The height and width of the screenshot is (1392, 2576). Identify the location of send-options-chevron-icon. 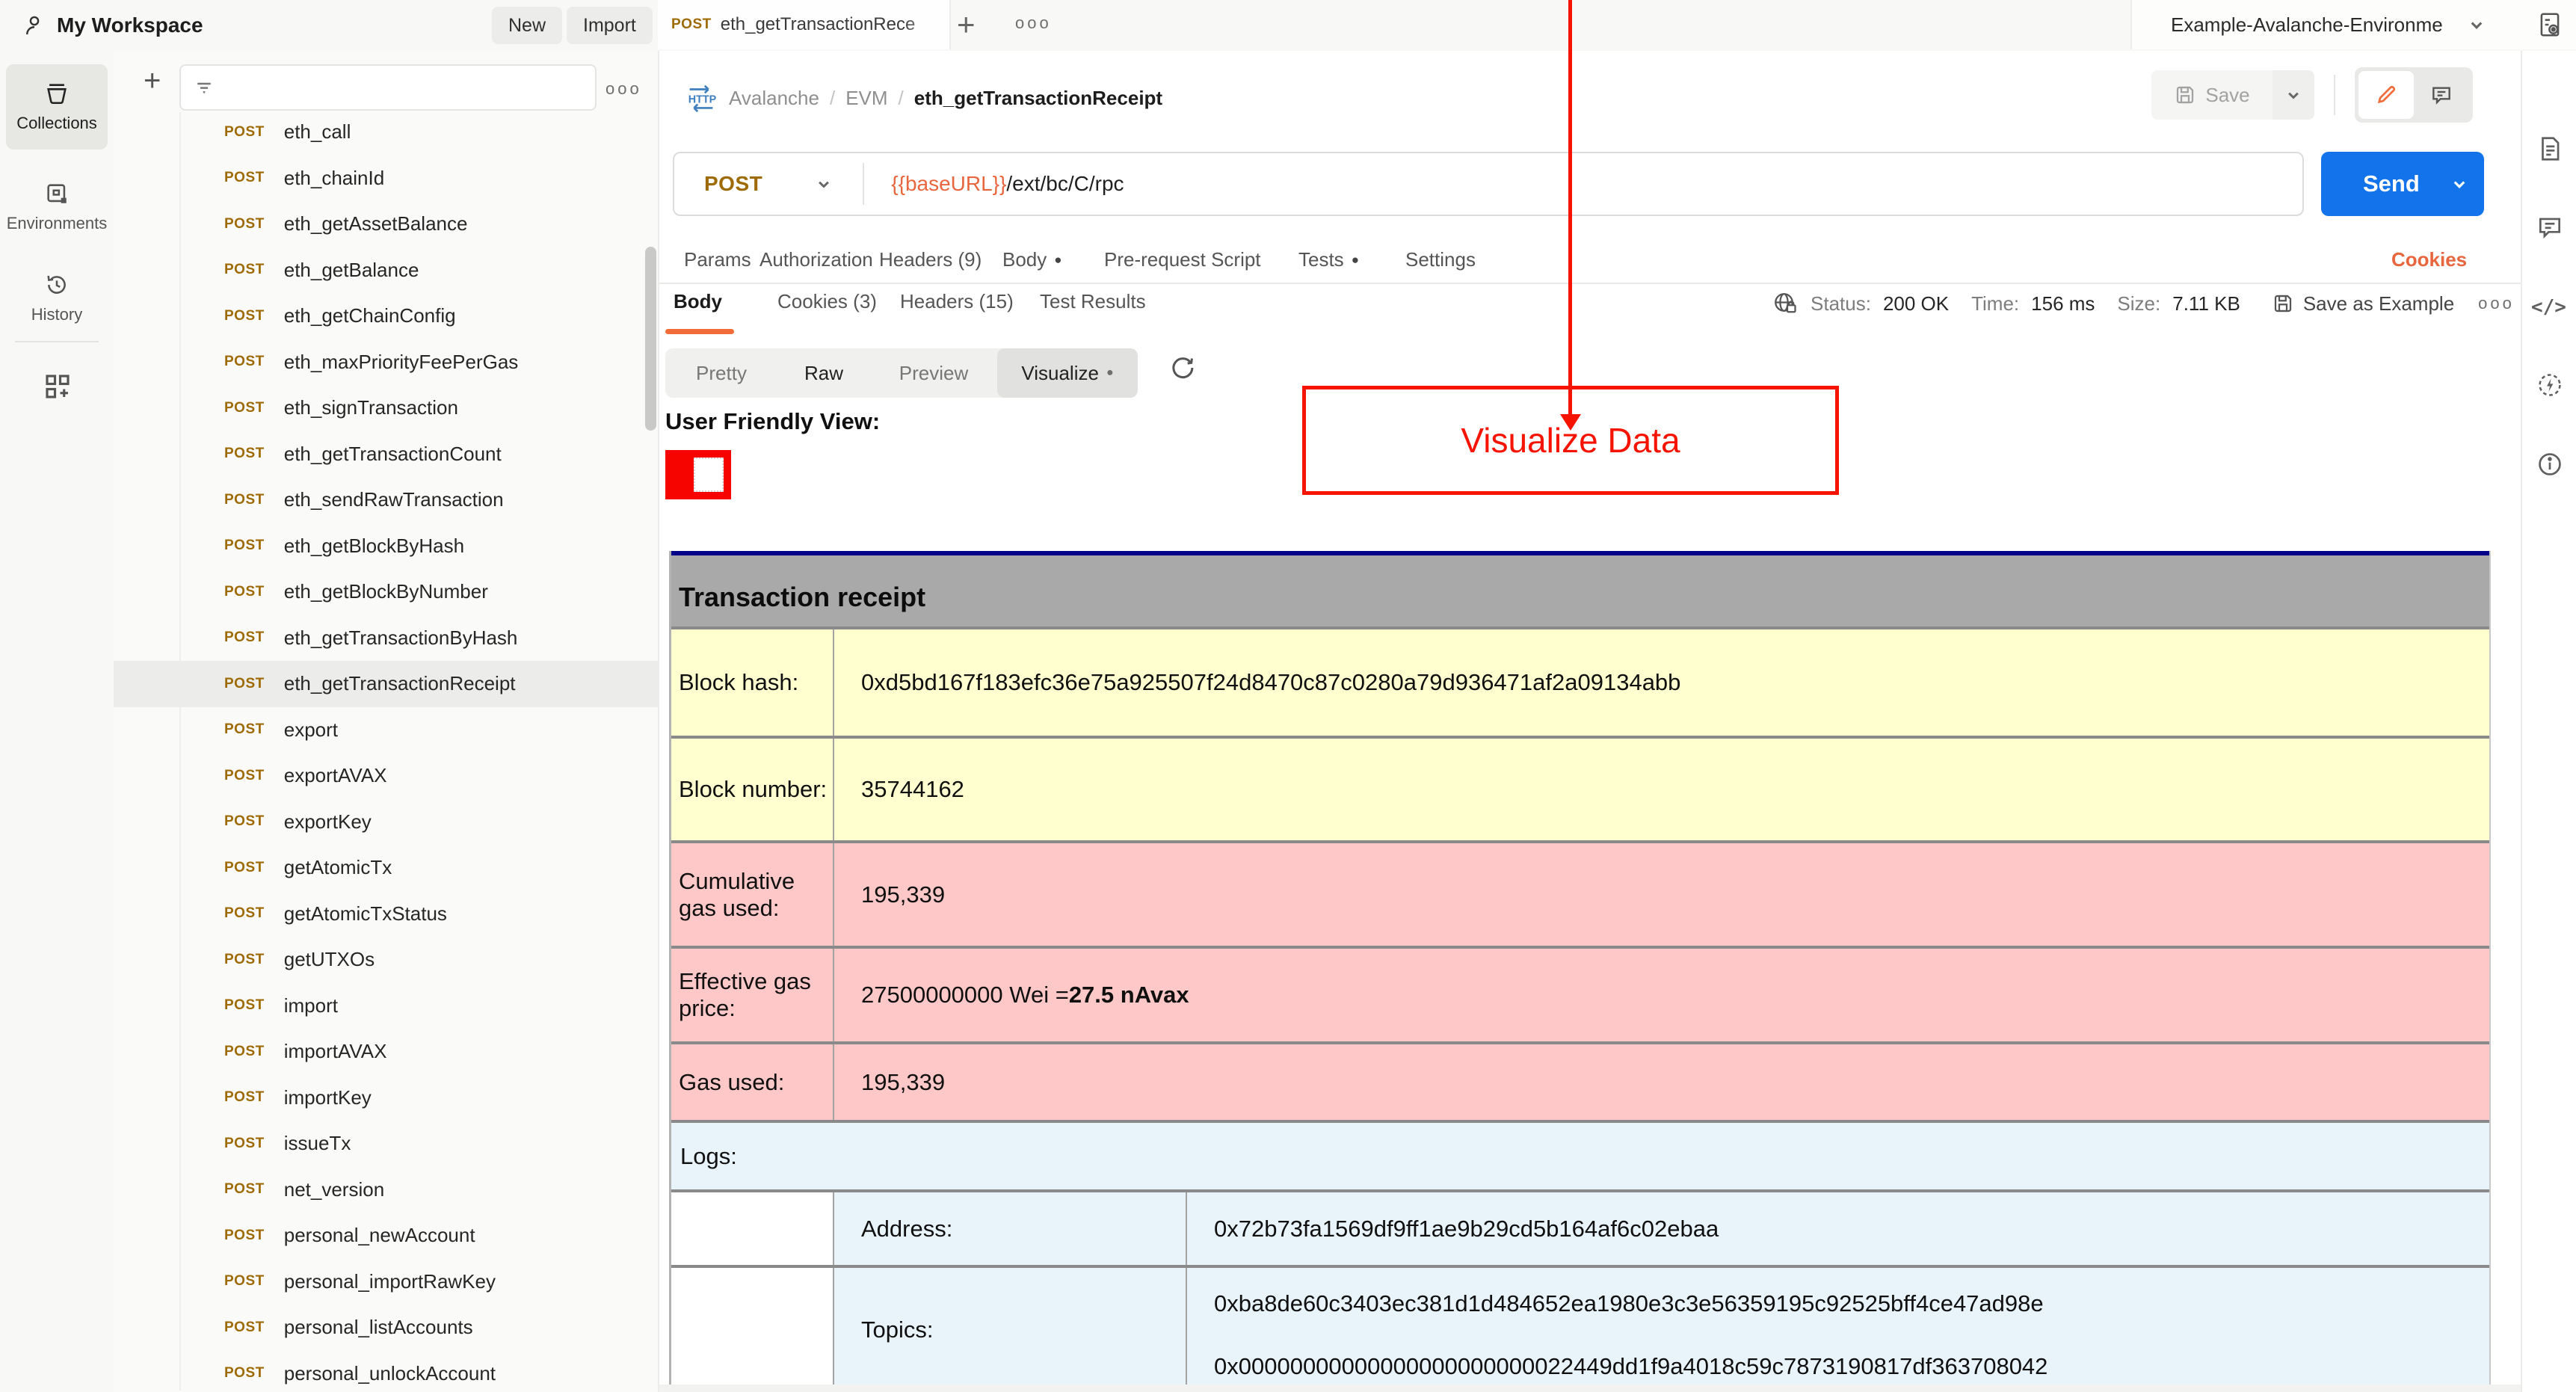
(2459, 184).